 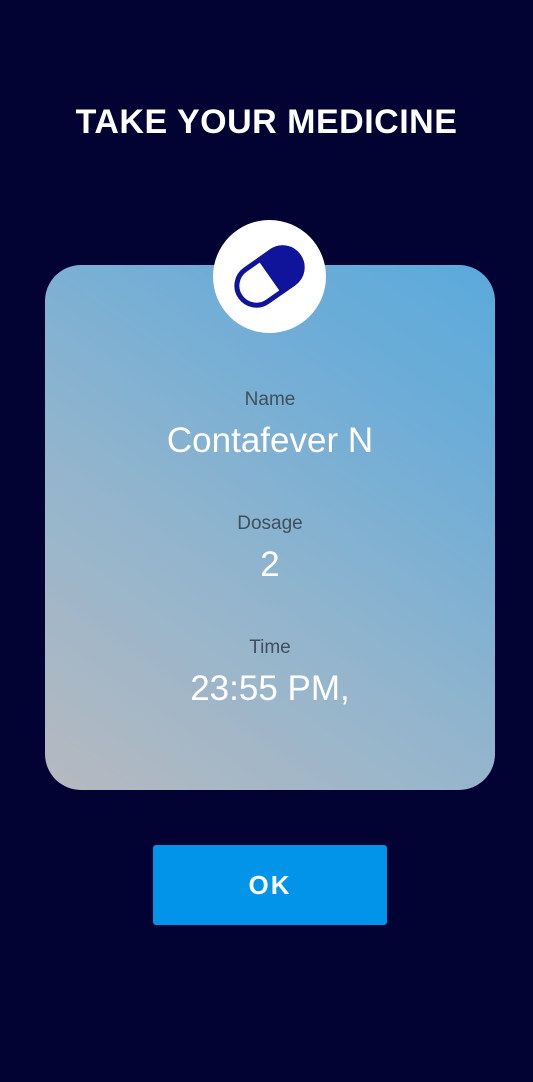 I want to click on pill-icon, so click(x=269, y=276).